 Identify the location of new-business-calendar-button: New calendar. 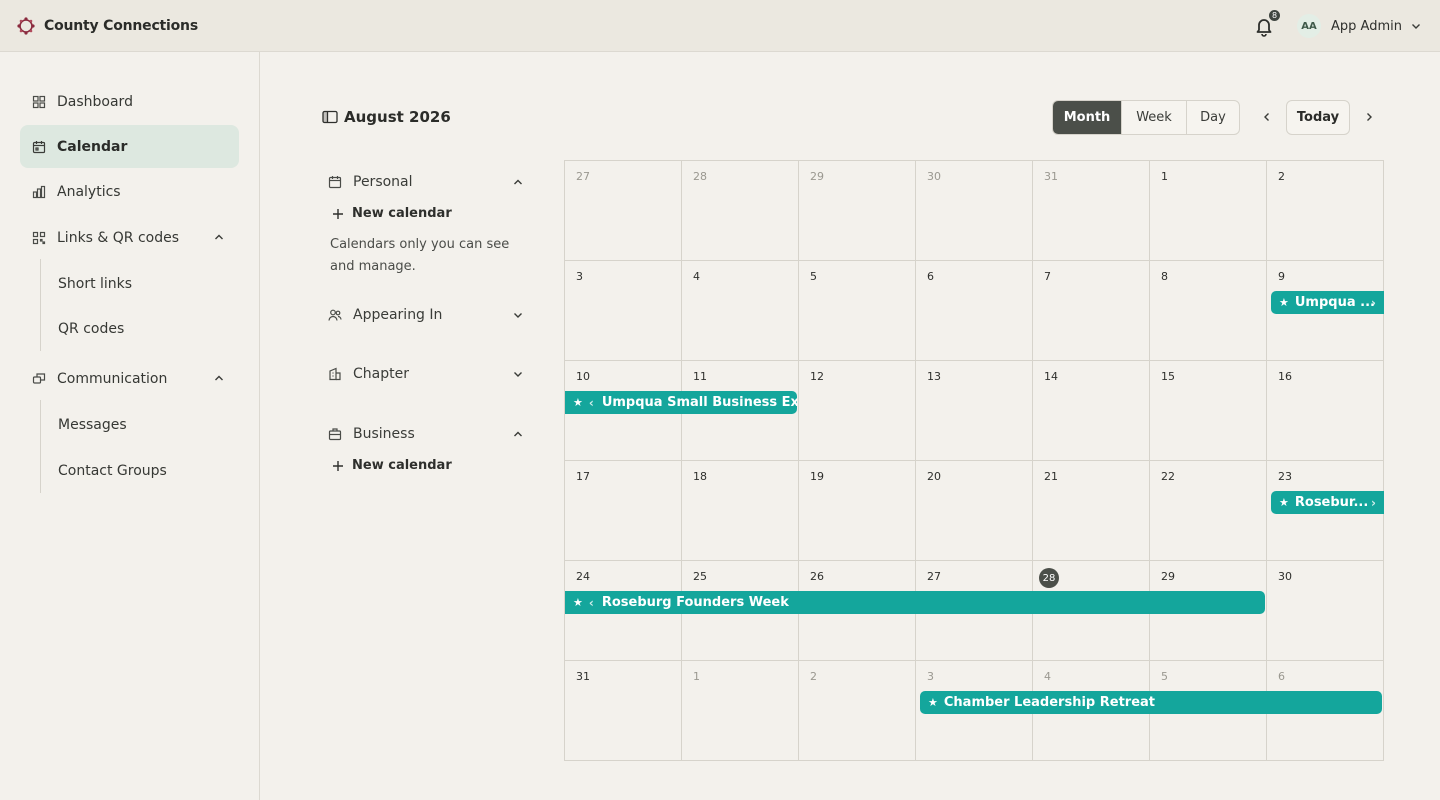
(392, 465).